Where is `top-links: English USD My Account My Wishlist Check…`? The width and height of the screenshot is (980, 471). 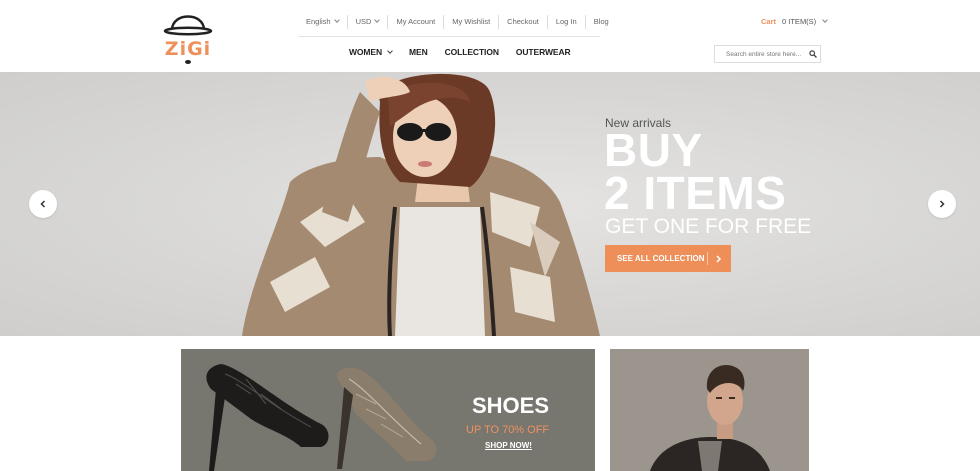 top-links: English USD My Account My Wishlist Check… is located at coordinates (457, 22).